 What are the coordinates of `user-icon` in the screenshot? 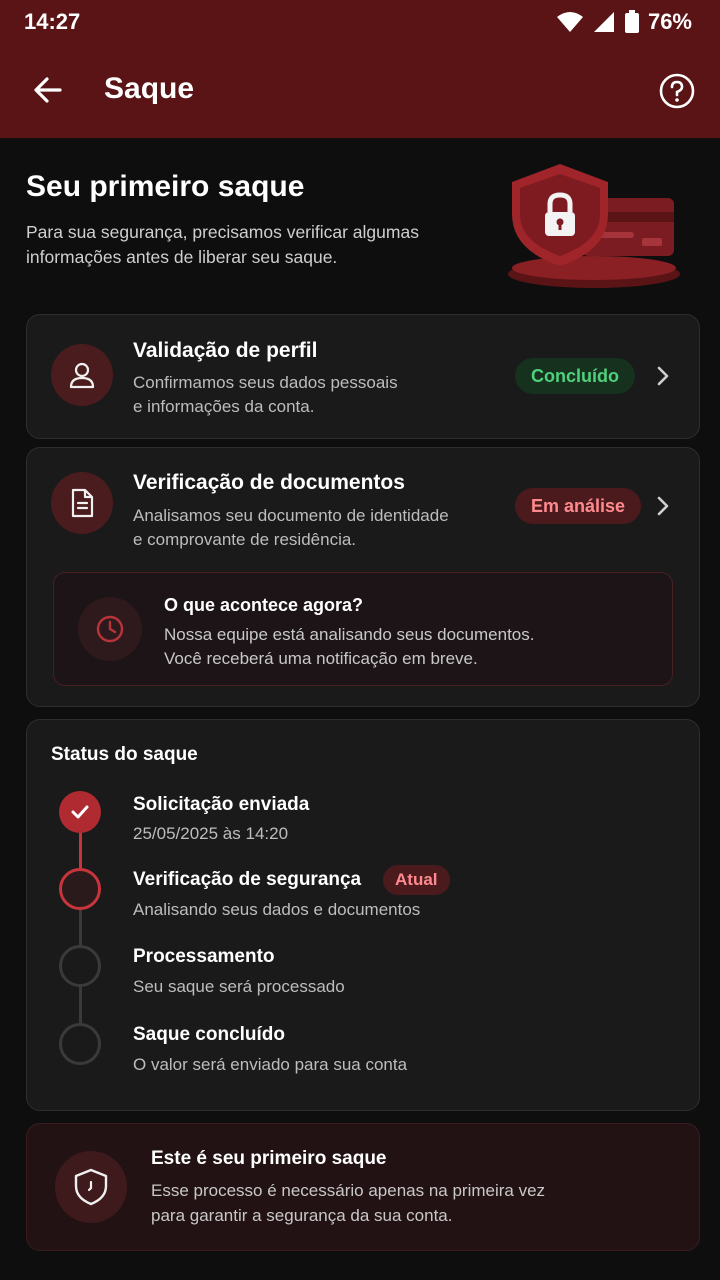 It's located at (82, 375).